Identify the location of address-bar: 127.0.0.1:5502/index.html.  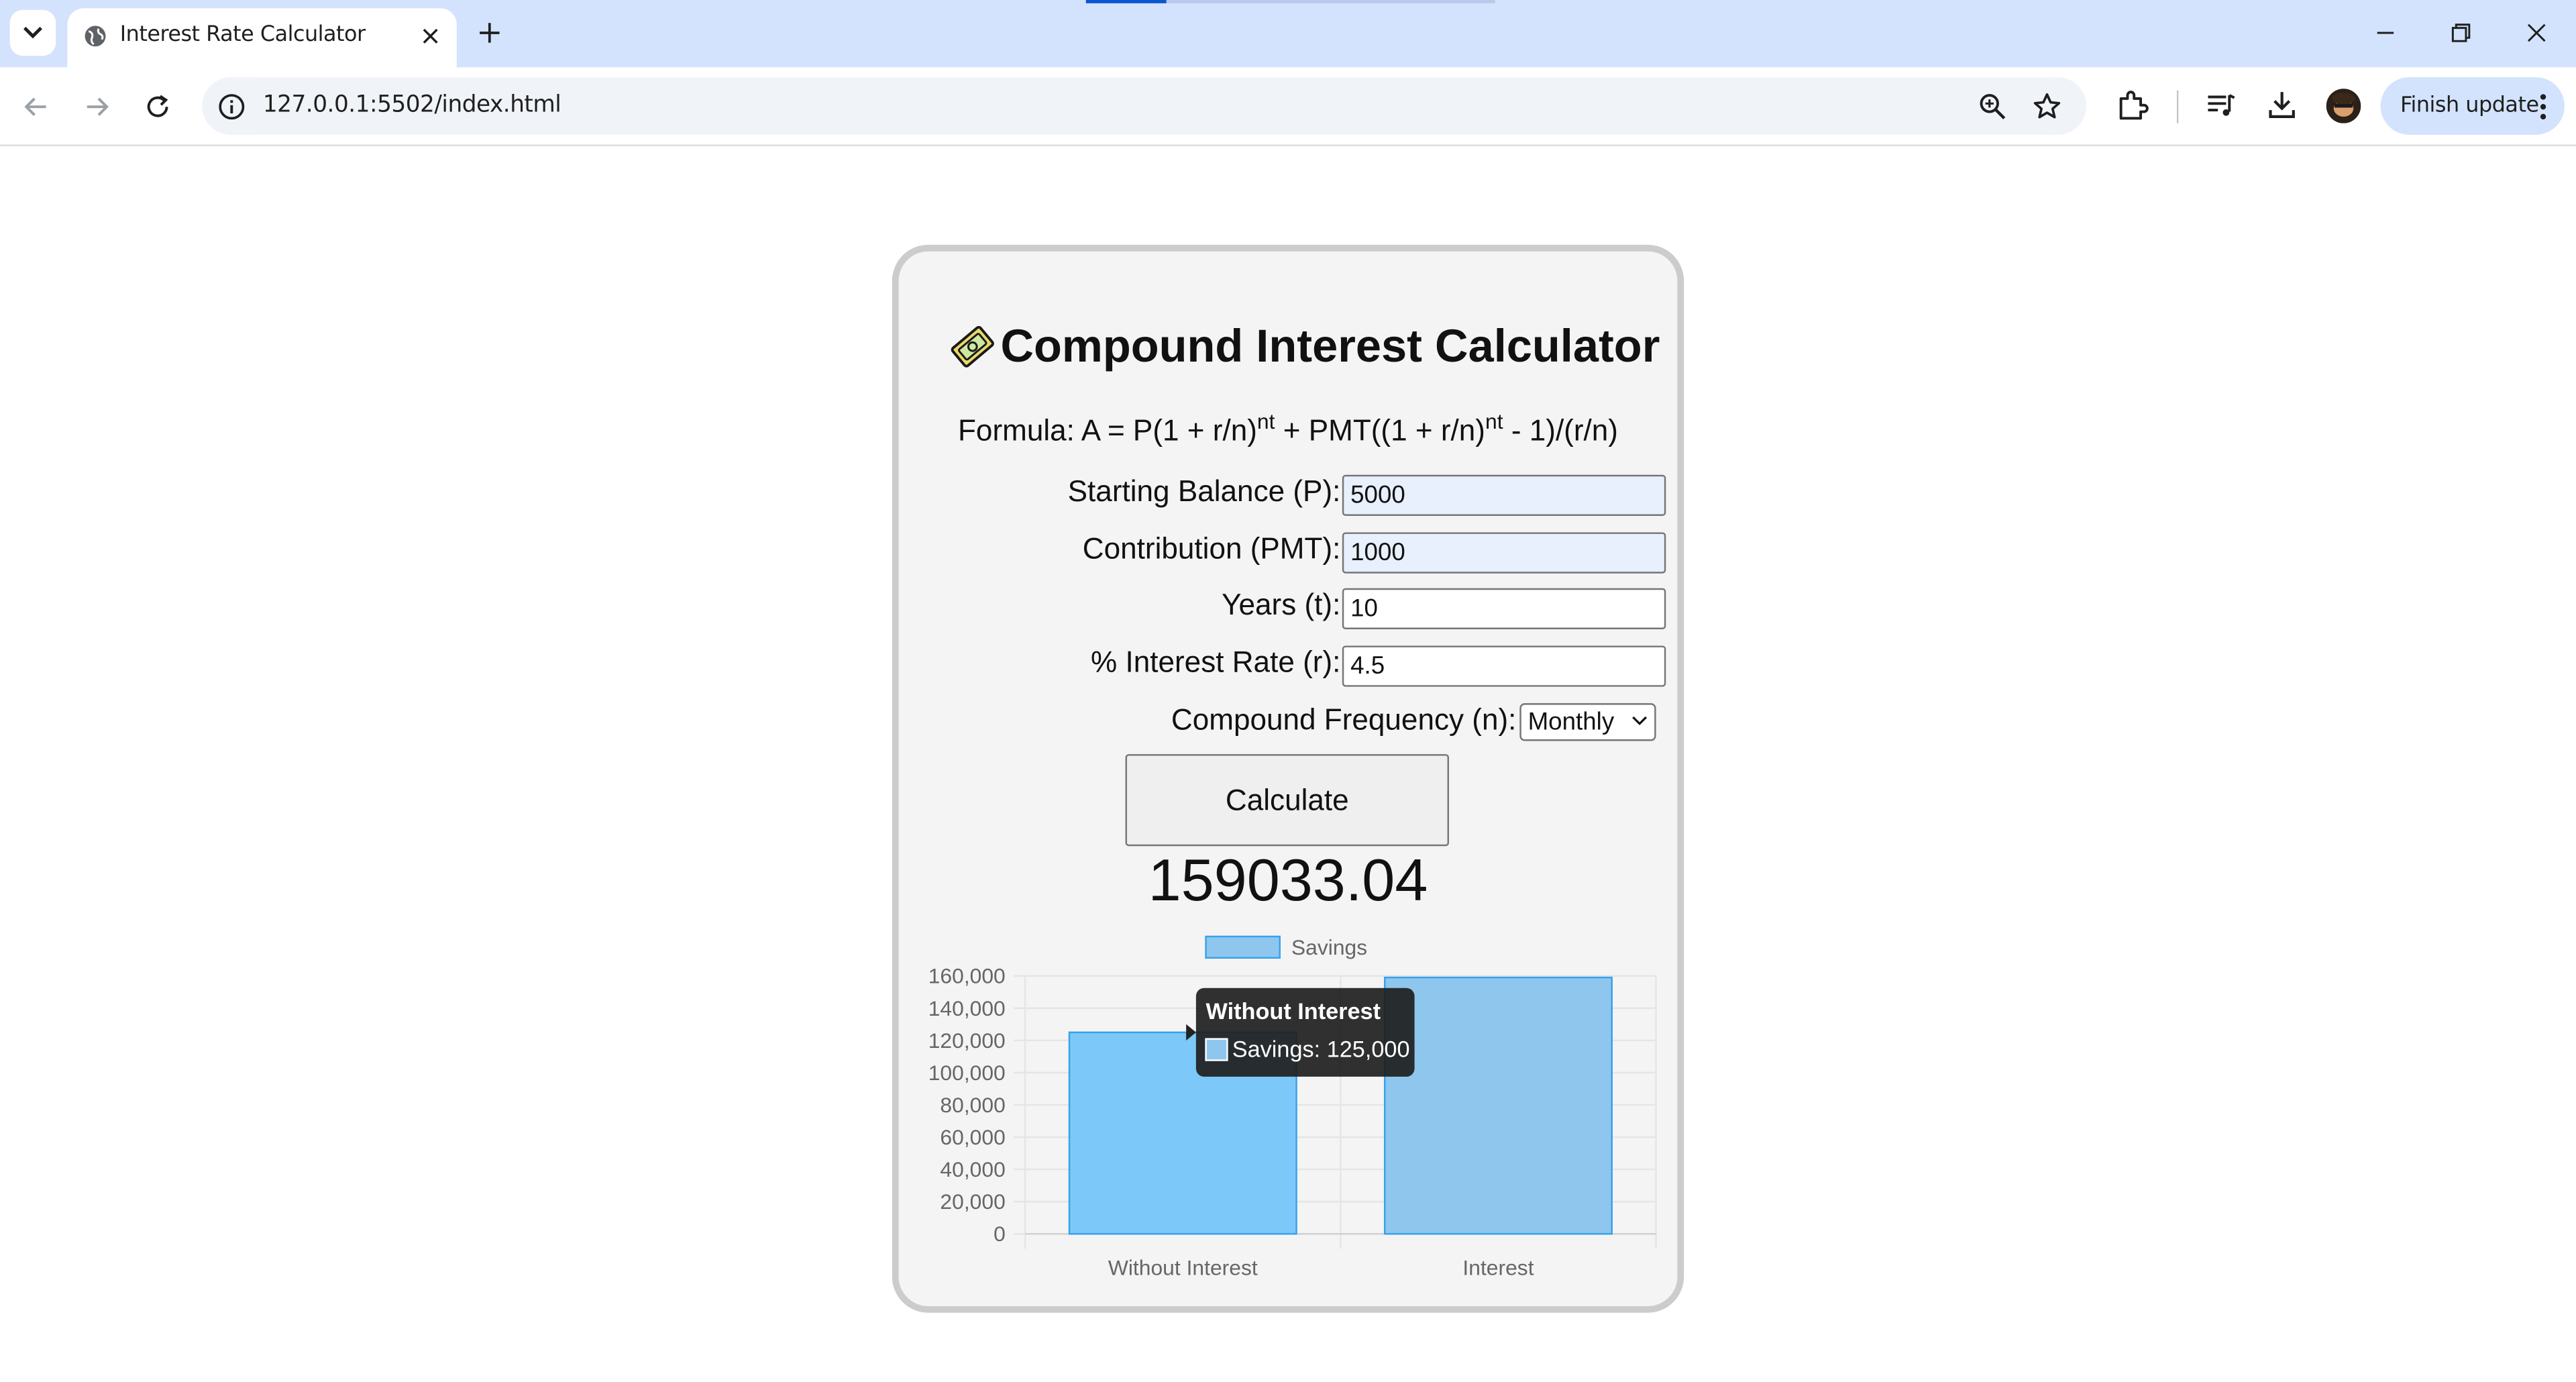
(1144, 106).